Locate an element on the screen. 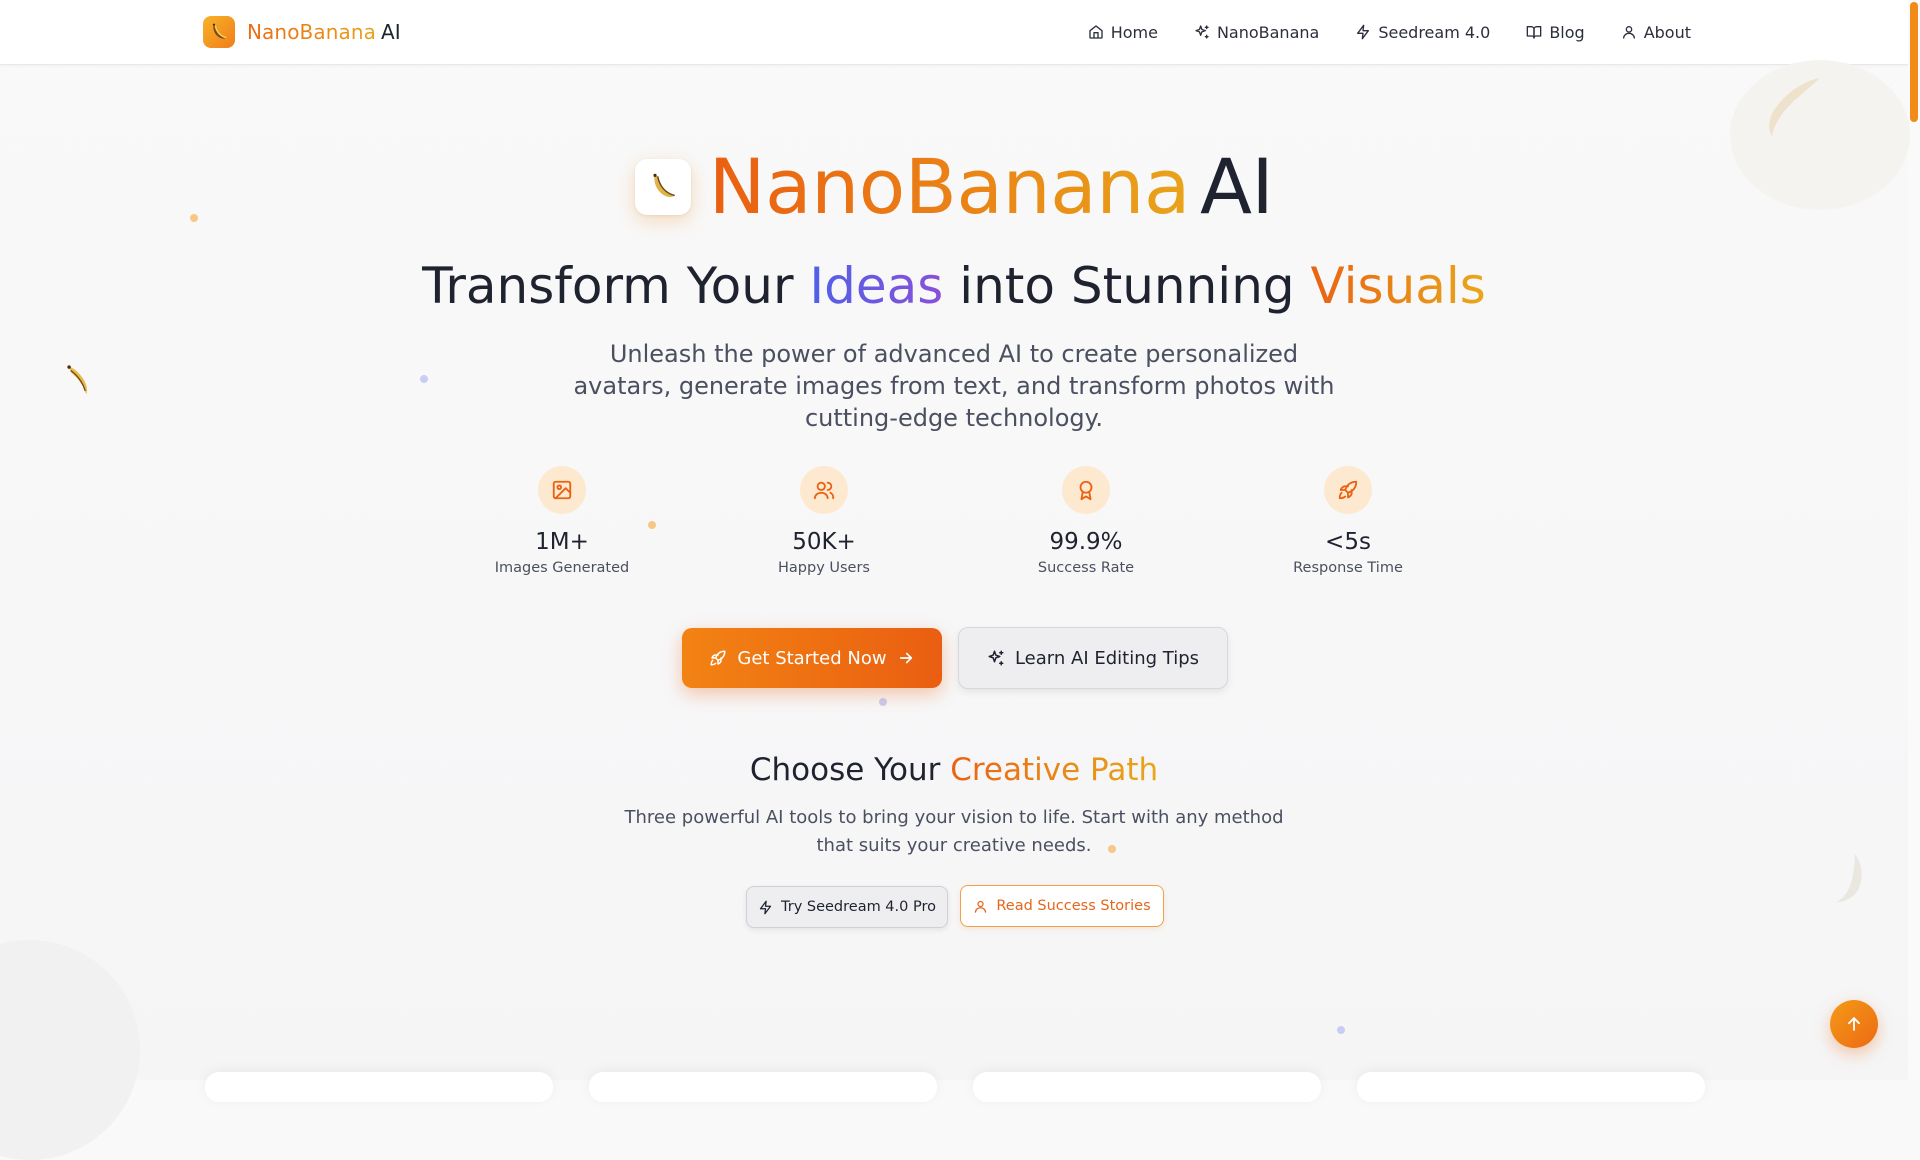 The height and width of the screenshot is (1160, 1920). arrow-right-icon is located at coordinates (905, 658).